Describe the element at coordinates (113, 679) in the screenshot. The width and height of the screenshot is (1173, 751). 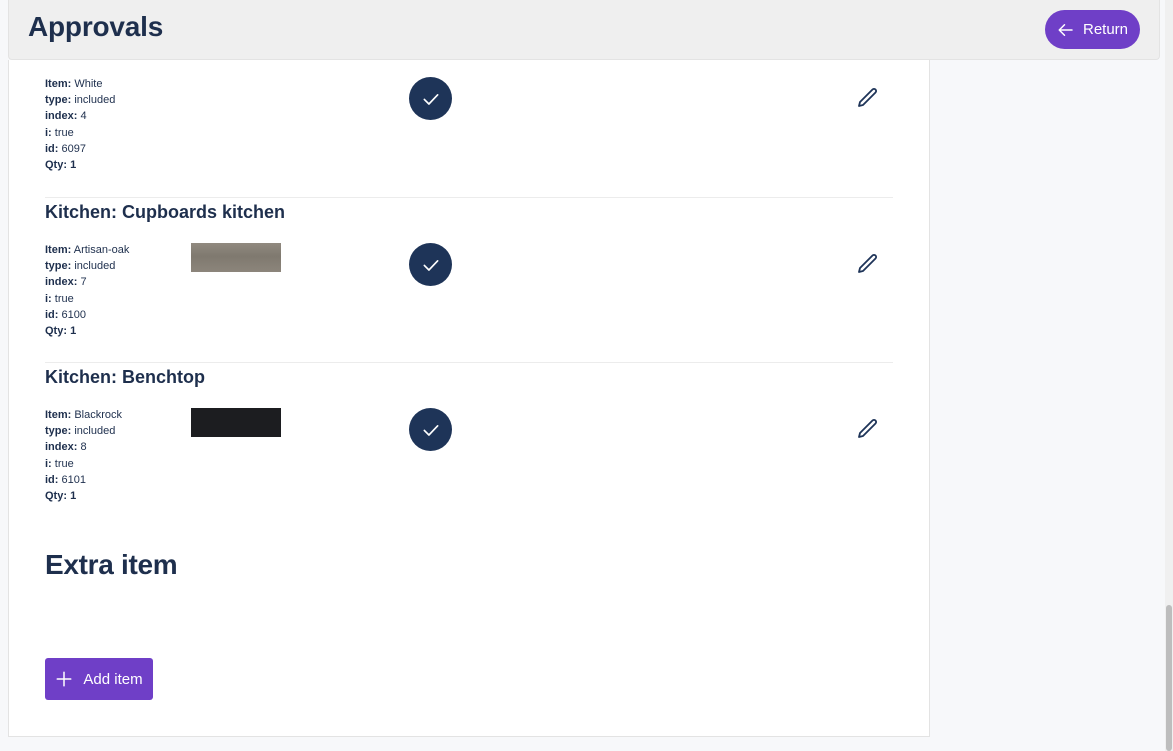
I see `add-item-label: Add item` at that location.